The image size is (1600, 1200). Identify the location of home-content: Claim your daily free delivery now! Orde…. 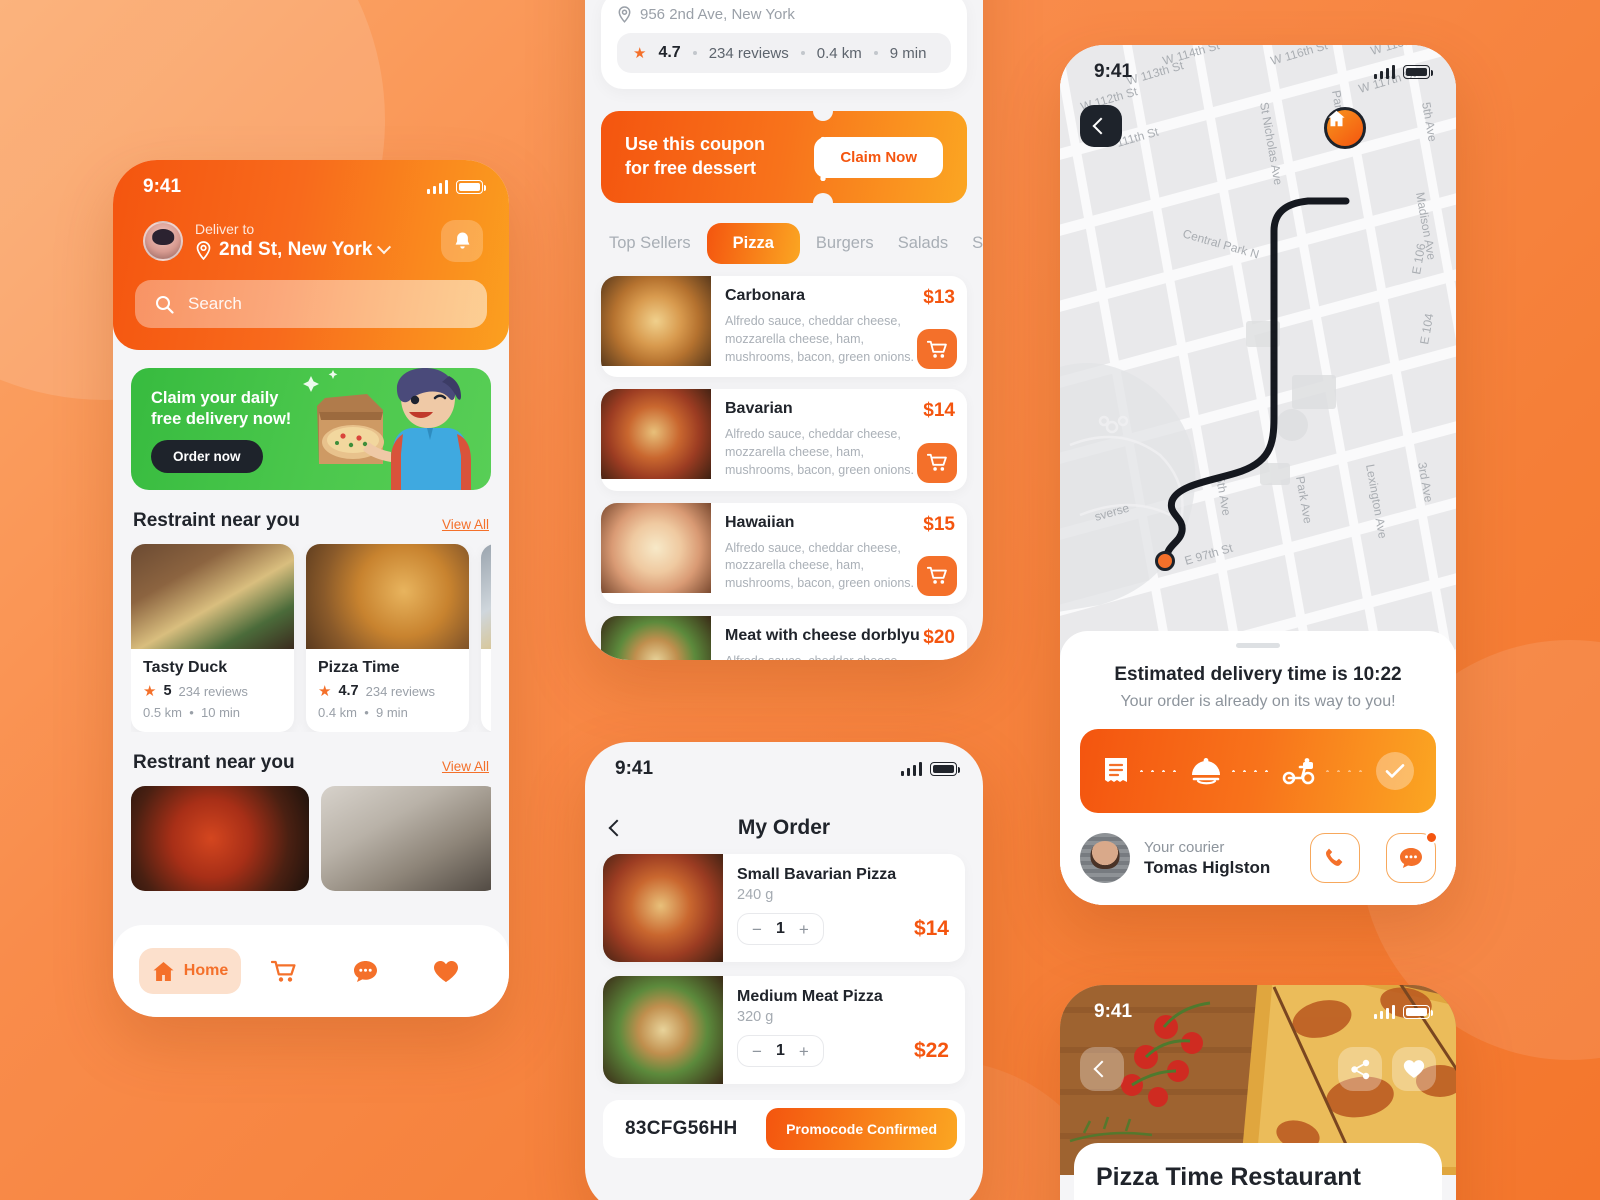
(311, 629).